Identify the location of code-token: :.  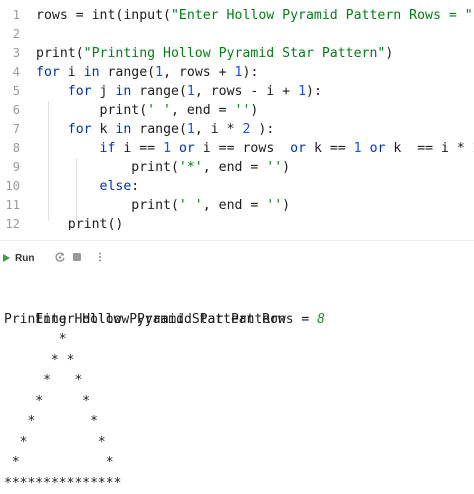
(135, 186).